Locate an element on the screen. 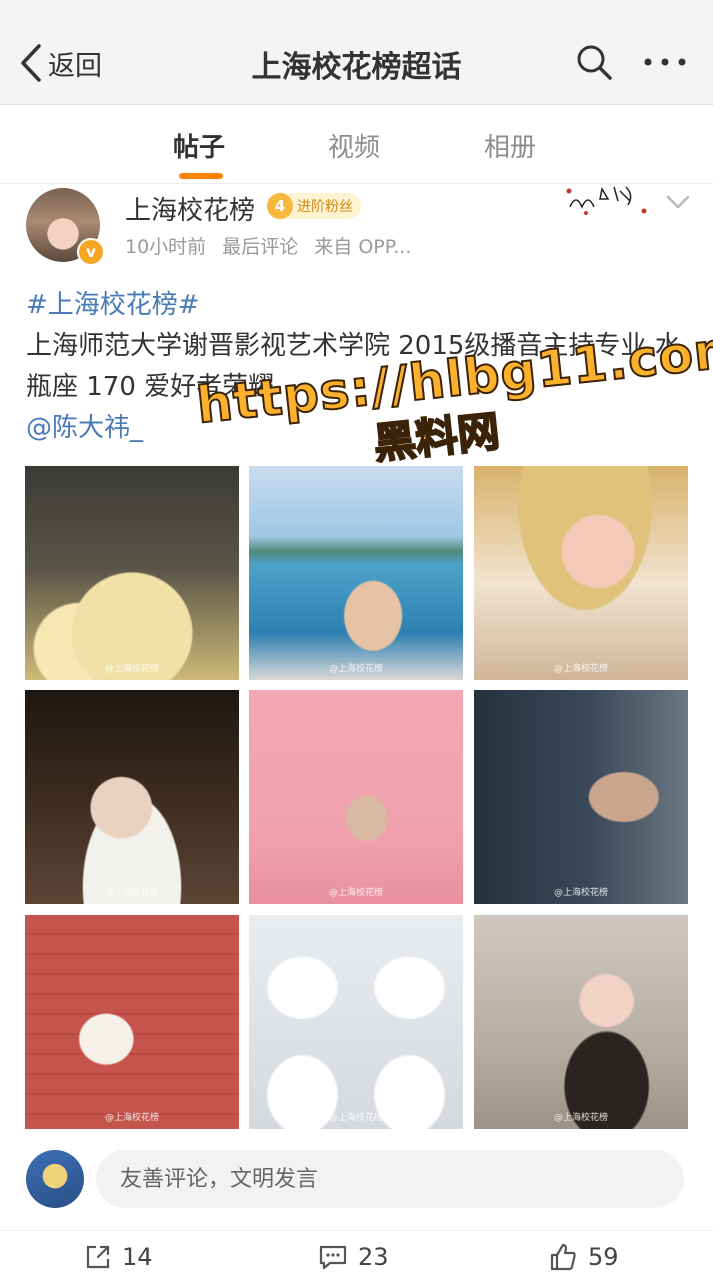 This screenshot has width=713, height=1281. comment-icon is located at coordinates (333, 1257).